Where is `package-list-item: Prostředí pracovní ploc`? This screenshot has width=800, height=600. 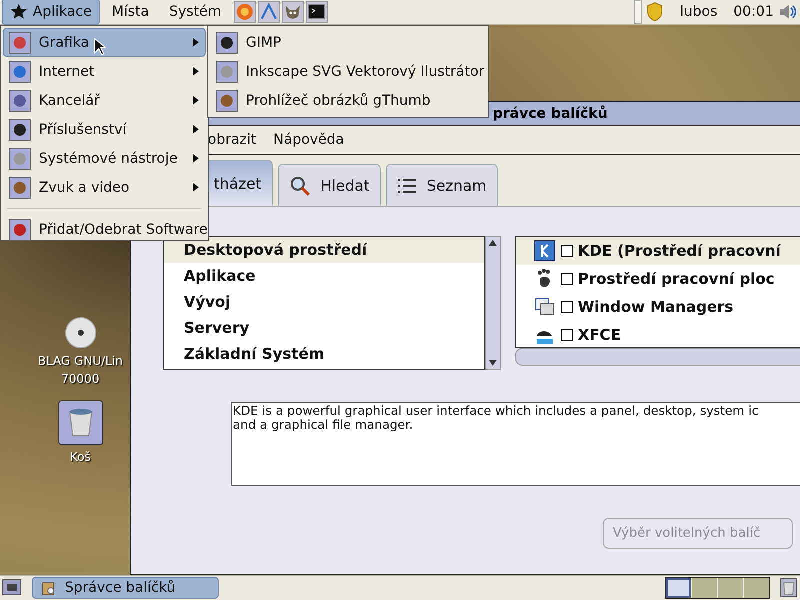 package-list-item: Prostředí pracovní ploc is located at coordinates (658, 279).